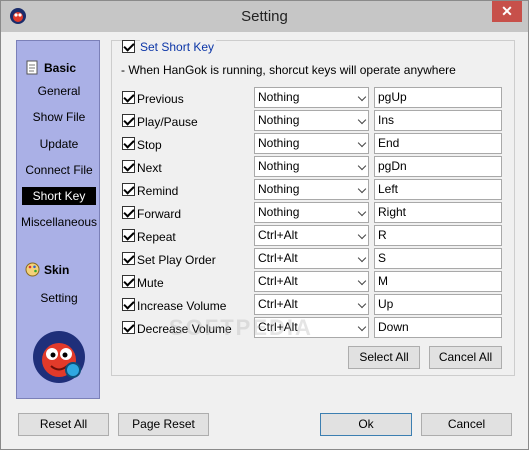 Image resolution: width=529 pixels, height=450 pixels. I want to click on document-icon, so click(32, 67).